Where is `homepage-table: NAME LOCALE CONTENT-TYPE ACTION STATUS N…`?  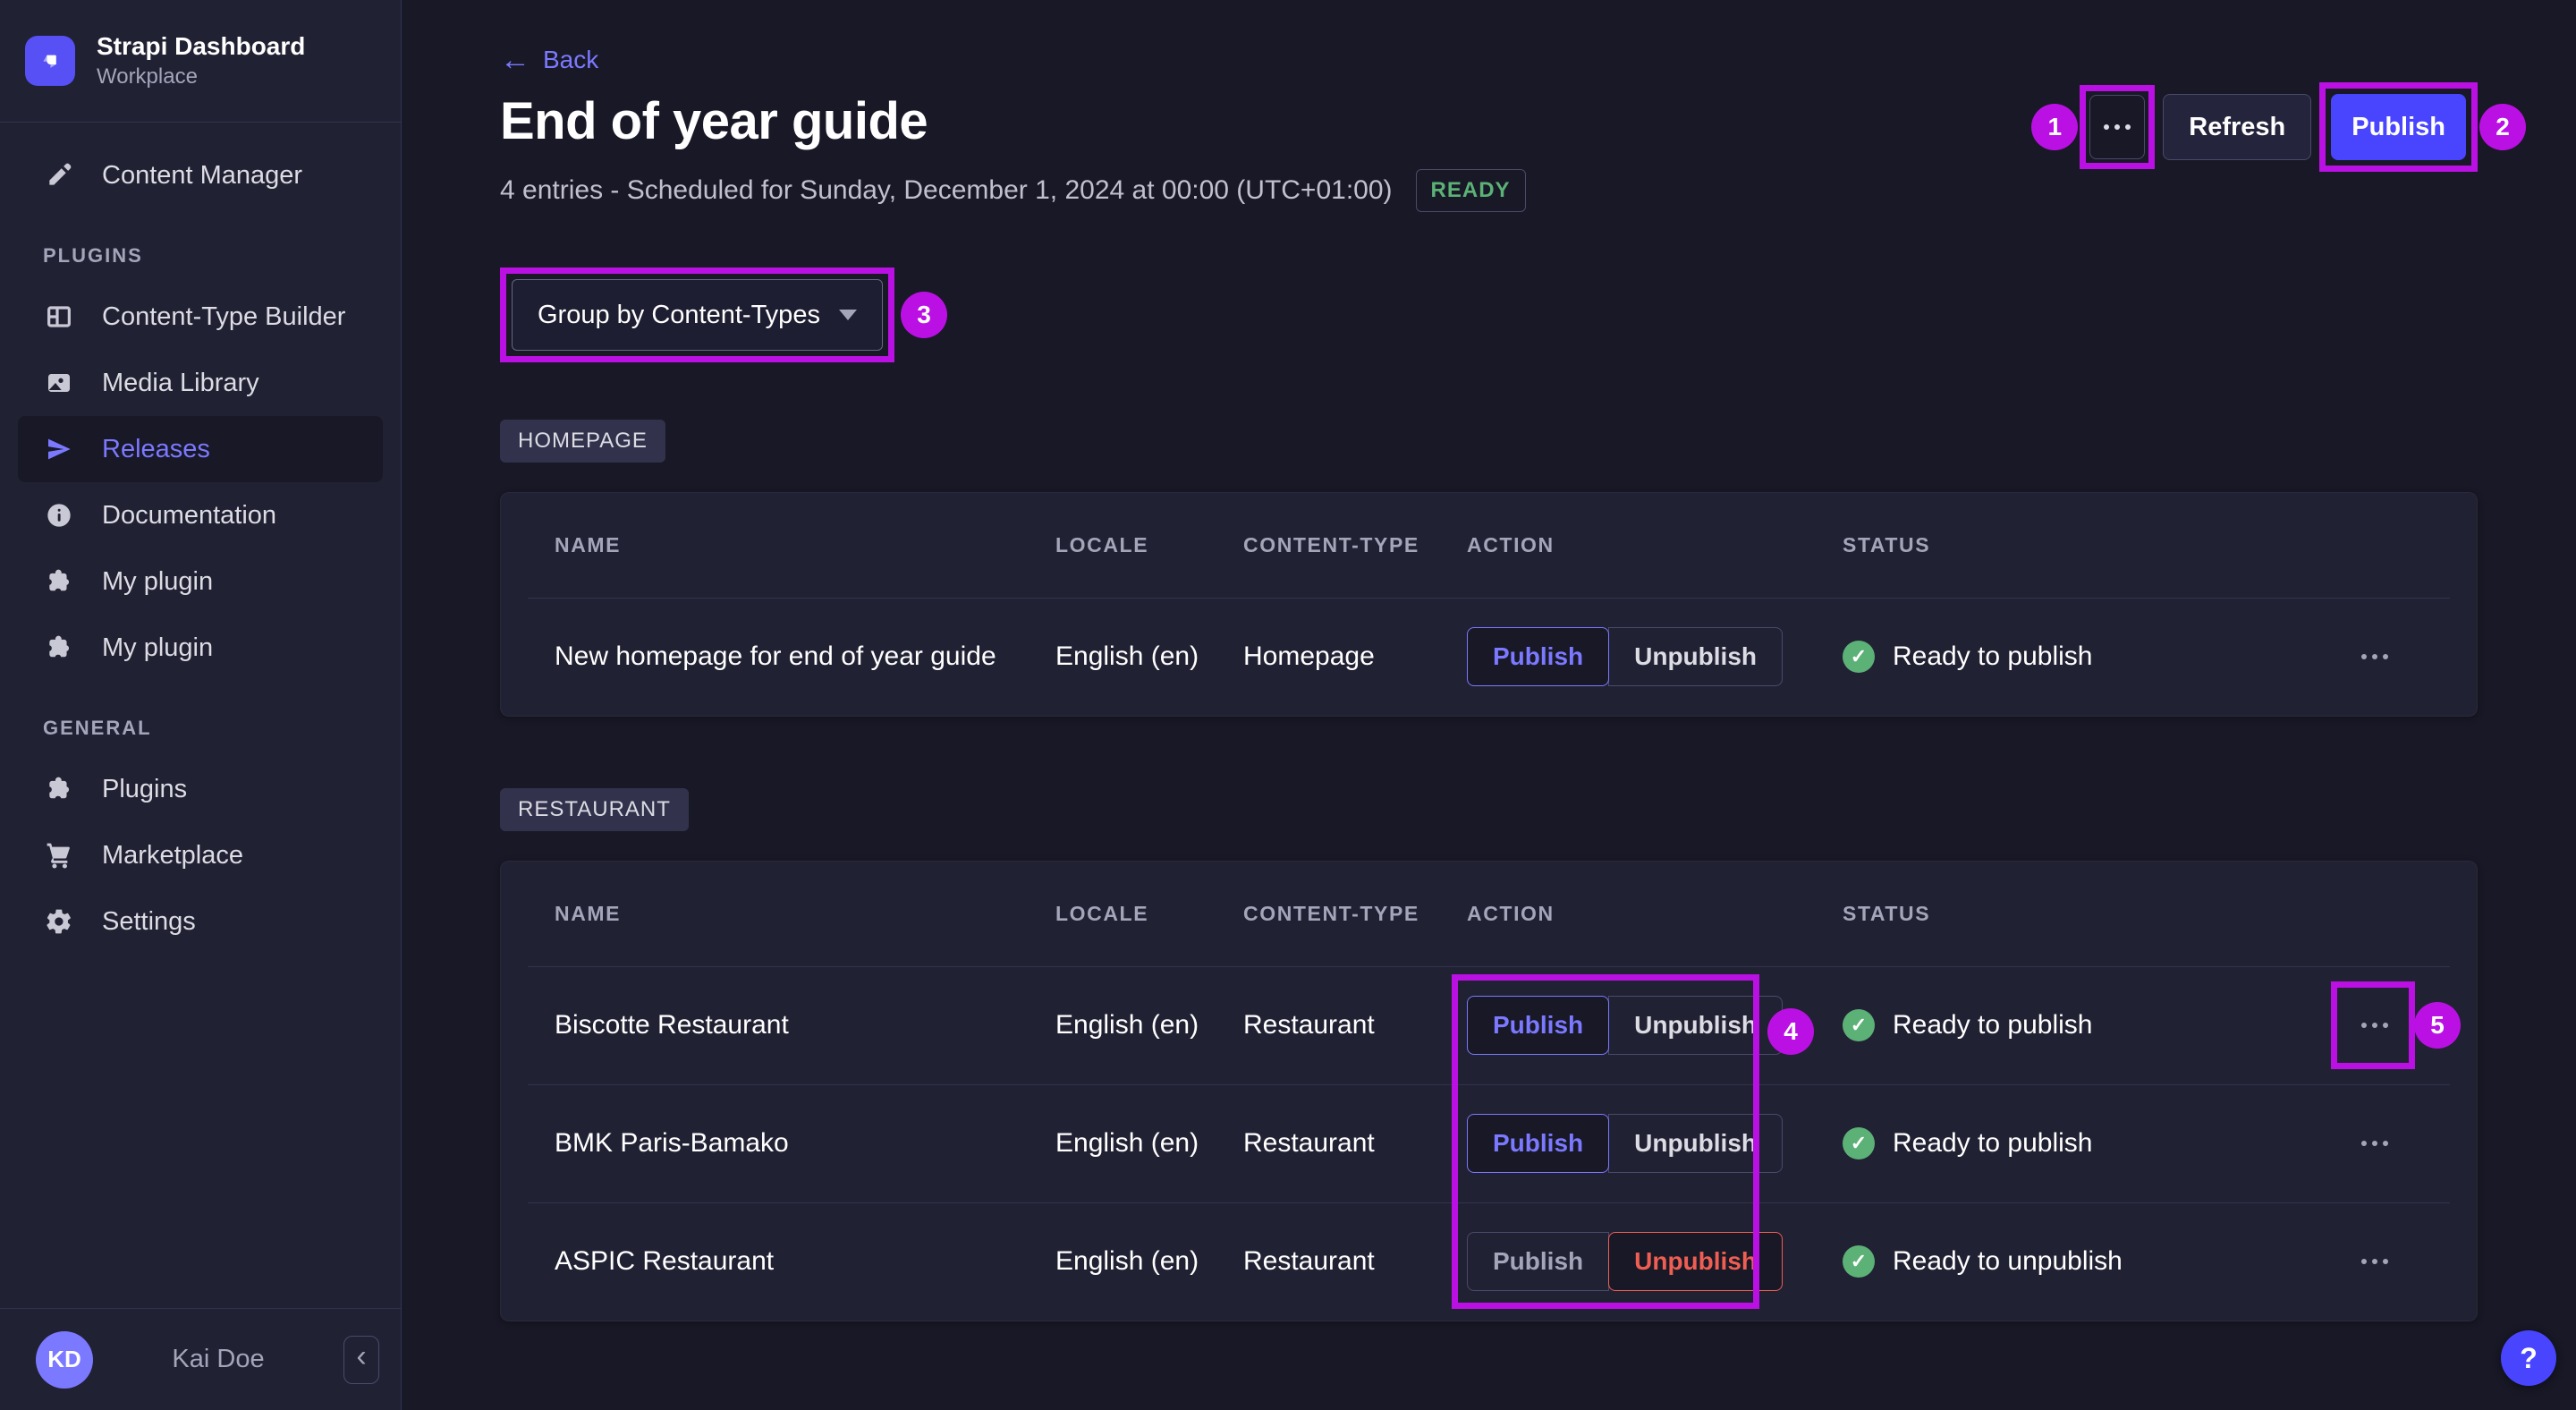
homepage-table: NAME LOCALE CONTENT-TYPE ACTION STATUS N… is located at coordinates (1489, 605).